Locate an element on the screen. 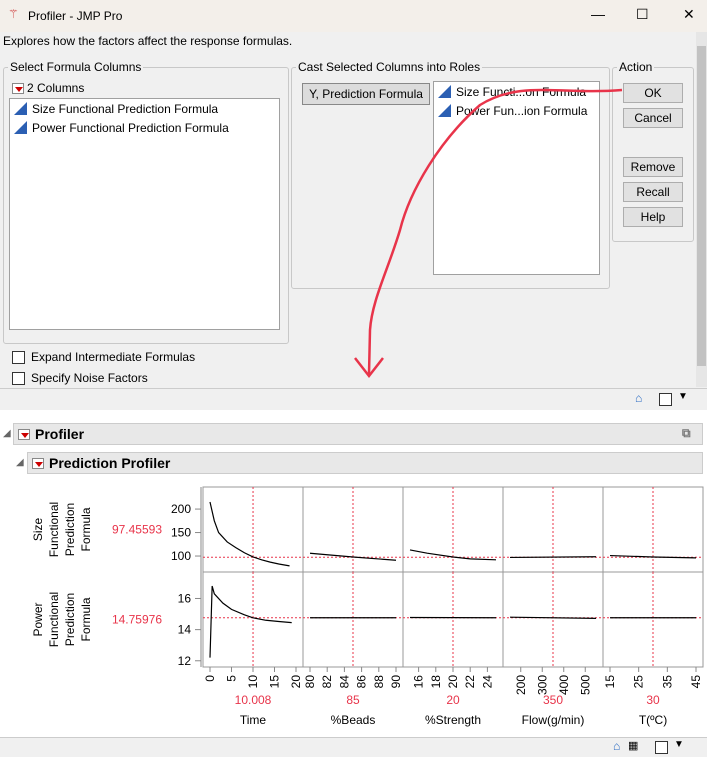  factor-current-value: 350 is located at coordinates (553, 700).